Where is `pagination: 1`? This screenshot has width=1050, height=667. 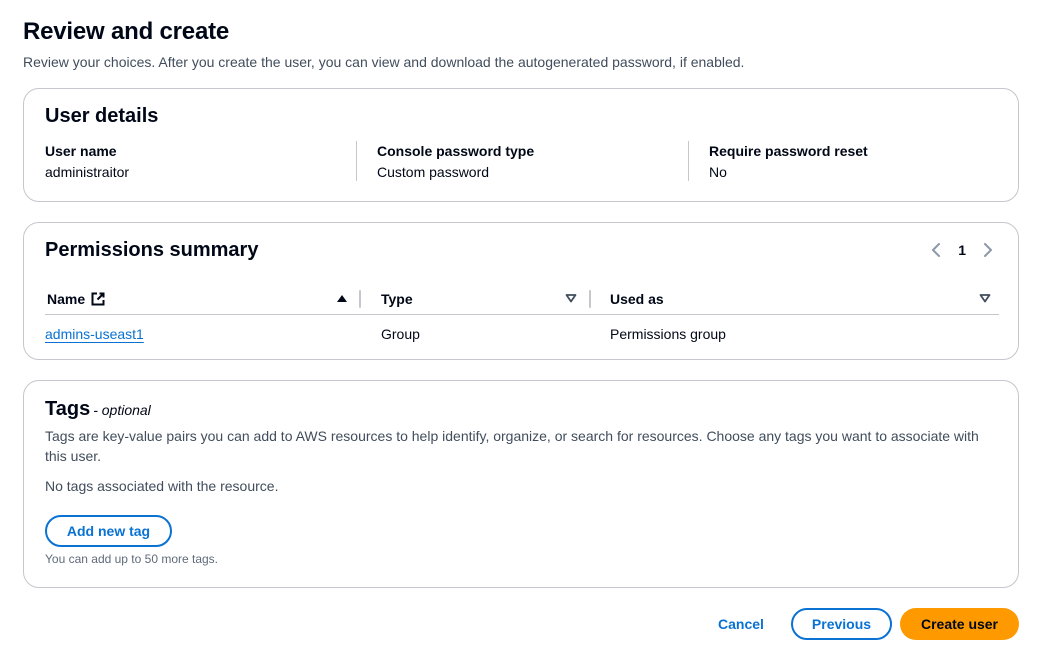
pagination: 1 is located at coordinates (962, 250).